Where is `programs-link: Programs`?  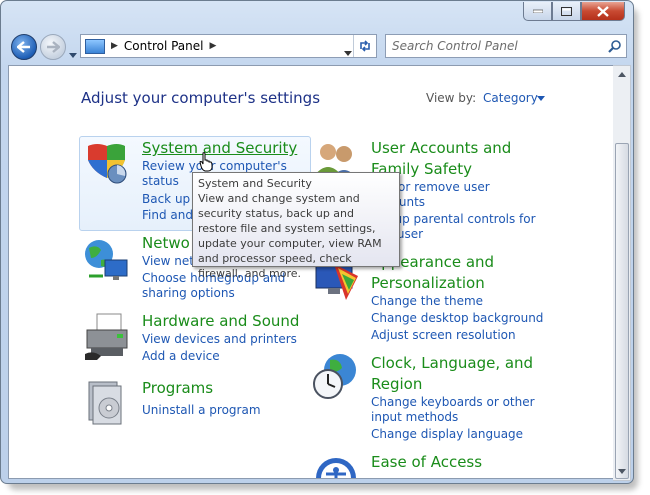
programs-link: Programs is located at coordinates (177, 388).